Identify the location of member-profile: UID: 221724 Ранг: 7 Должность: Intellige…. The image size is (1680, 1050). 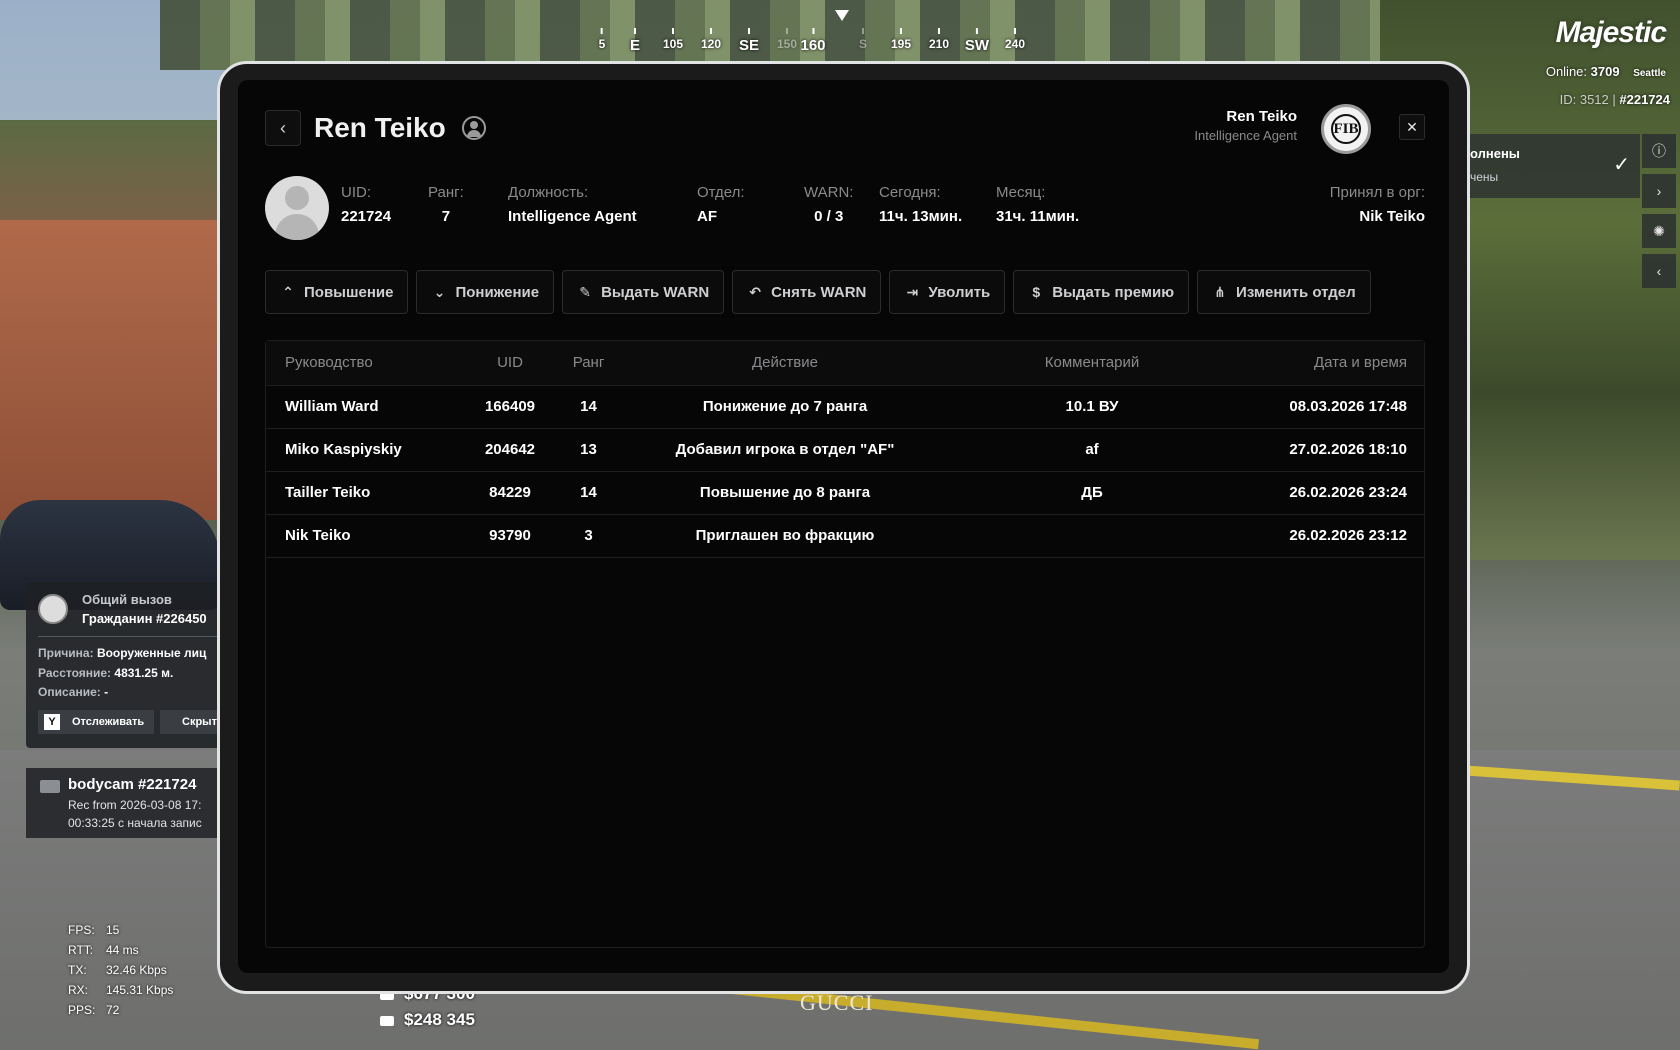
(845, 208).